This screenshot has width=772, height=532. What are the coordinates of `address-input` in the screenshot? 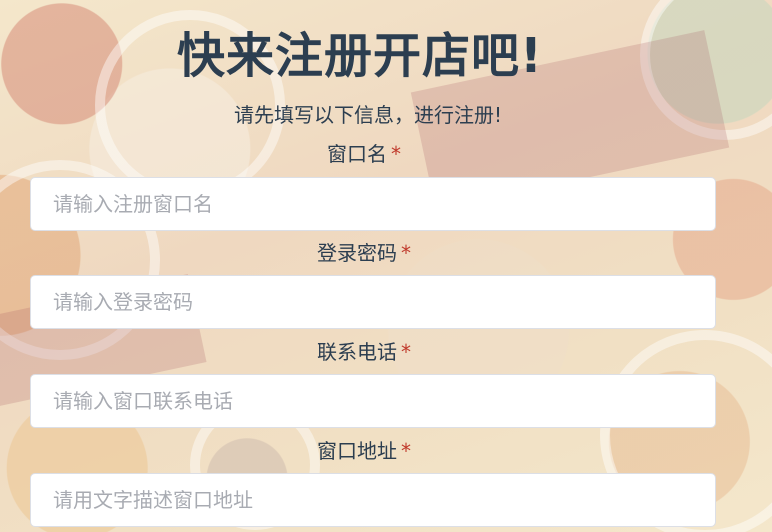 It's located at (373, 500).